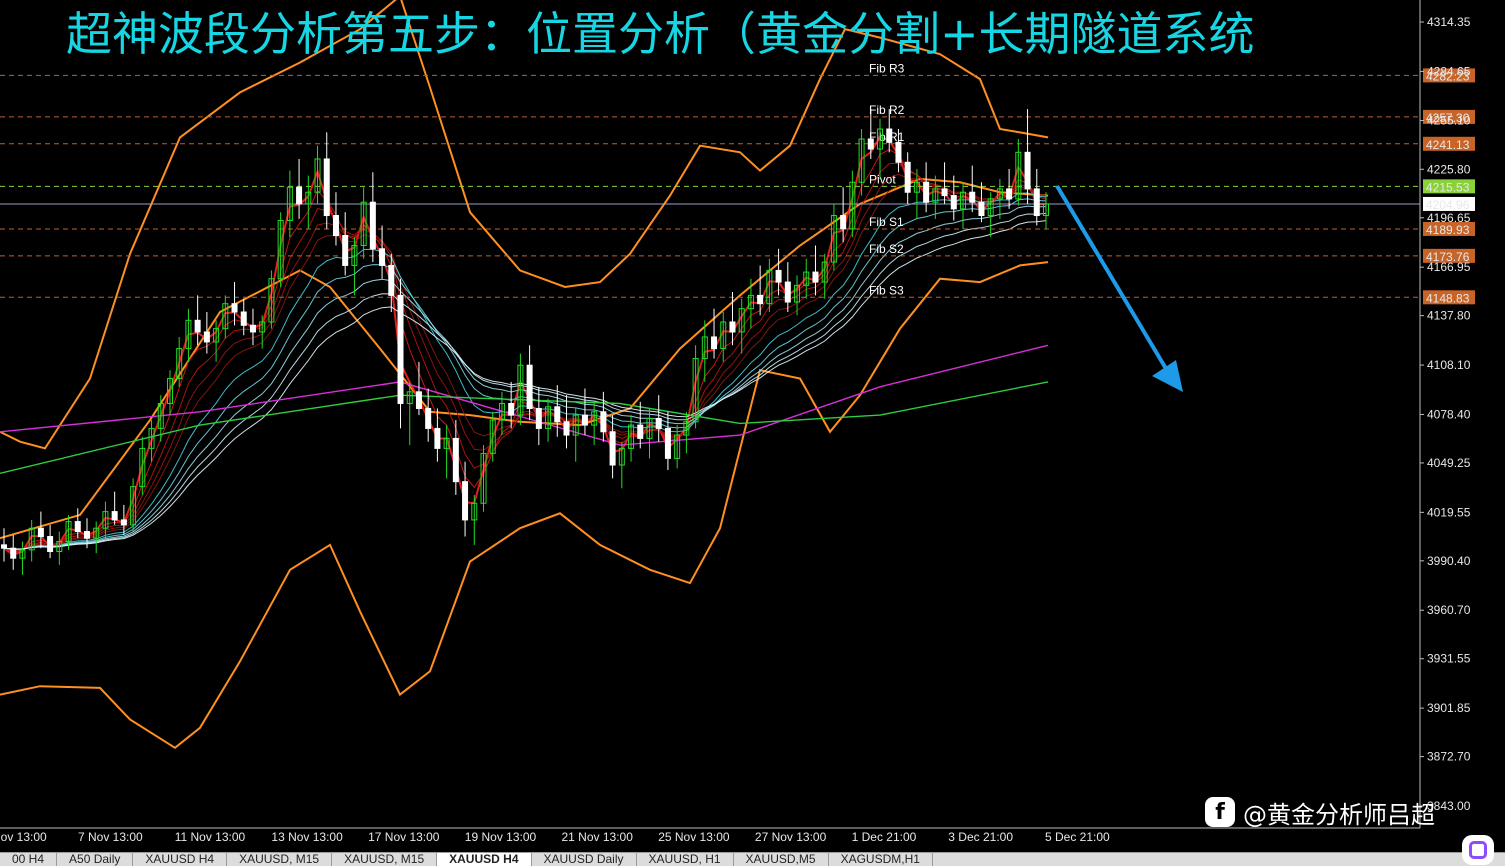 The height and width of the screenshot is (866, 1505). What do you see at coordinates (886, 222) in the screenshot?
I see `fib-label: Fib S1` at bounding box center [886, 222].